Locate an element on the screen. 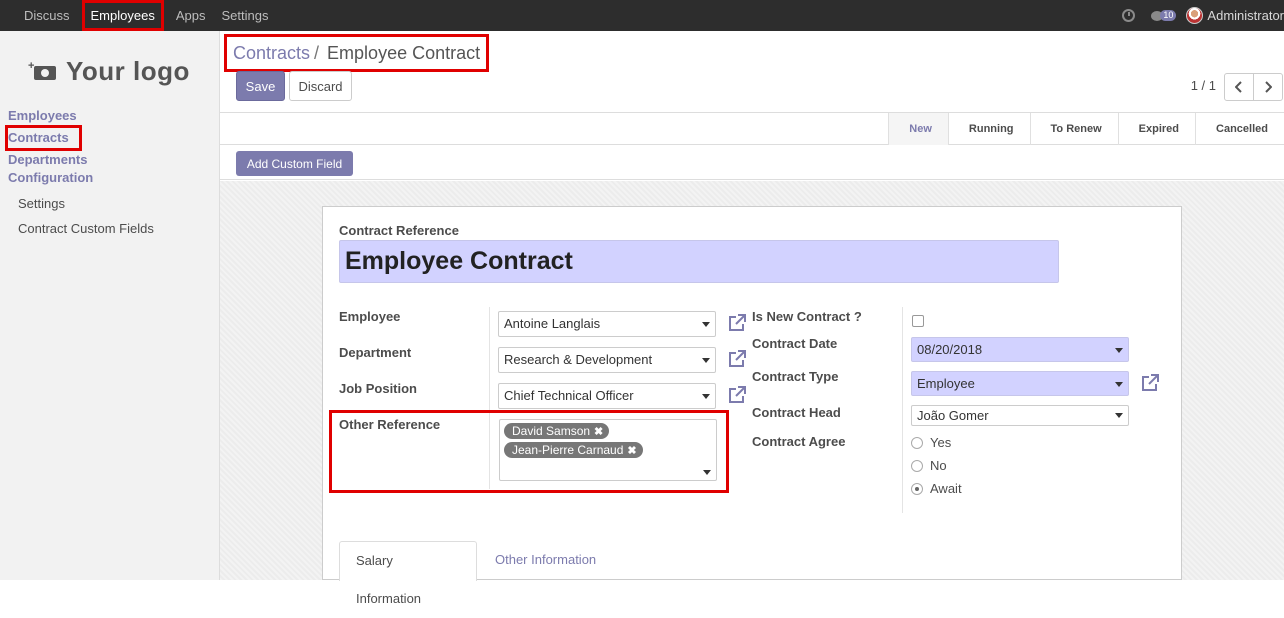 This screenshot has height=618, width=1284. employee-value: Antoine Langlais is located at coordinates (552, 323).